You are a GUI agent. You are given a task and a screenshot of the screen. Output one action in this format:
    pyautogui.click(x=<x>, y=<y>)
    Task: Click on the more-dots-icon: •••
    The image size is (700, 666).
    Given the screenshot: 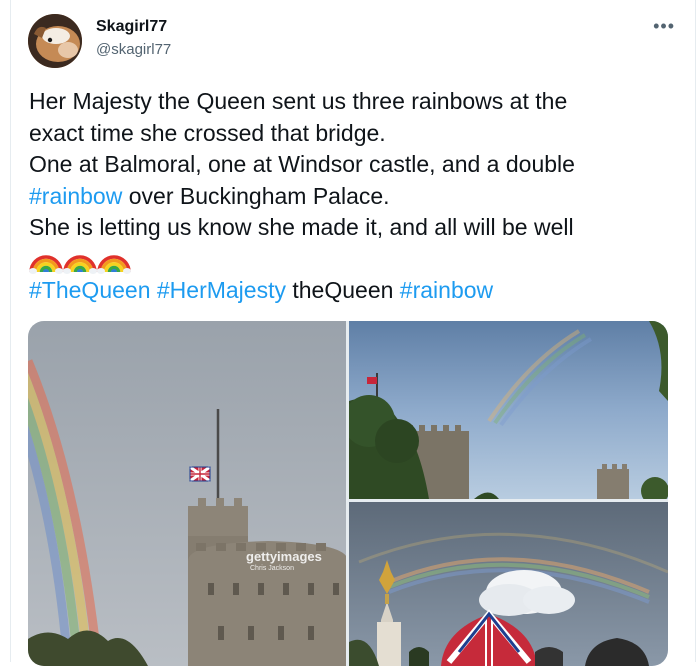 What is the action you would take?
    pyautogui.click(x=664, y=26)
    